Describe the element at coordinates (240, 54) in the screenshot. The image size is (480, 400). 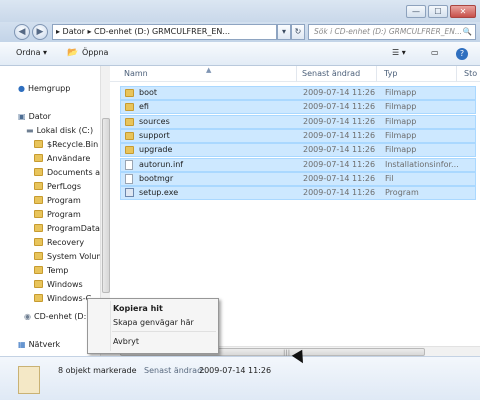
I see `toolbar: Ordna ▾ 📂 Öppna ☰ ▾ ▭ ?` at that location.